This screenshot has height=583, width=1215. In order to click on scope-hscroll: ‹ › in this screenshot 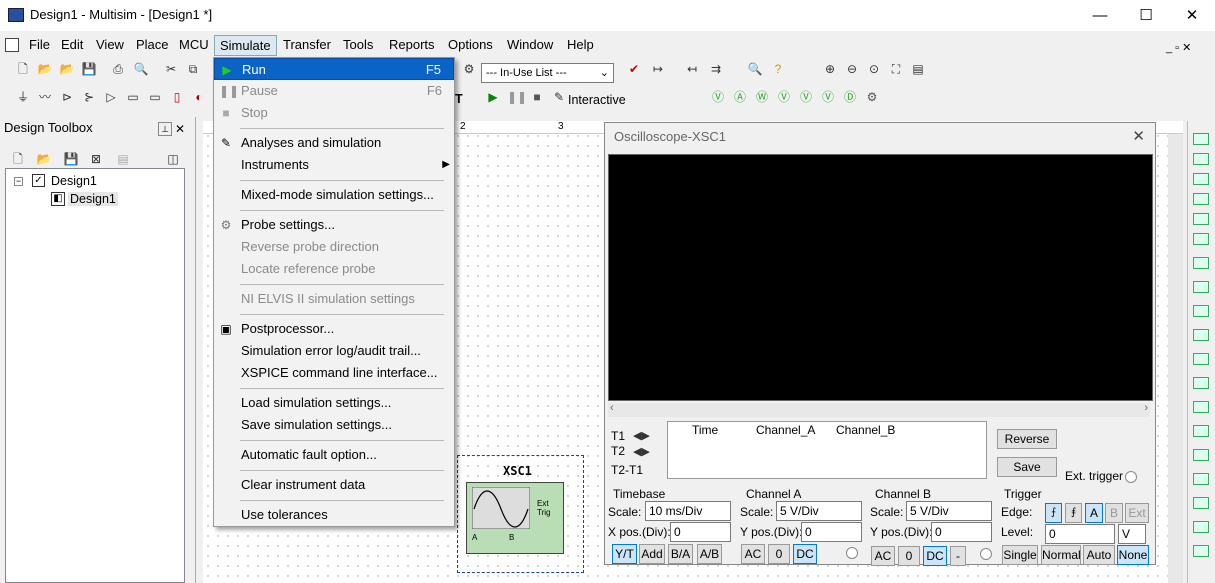, I will do `click(879, 409)`.